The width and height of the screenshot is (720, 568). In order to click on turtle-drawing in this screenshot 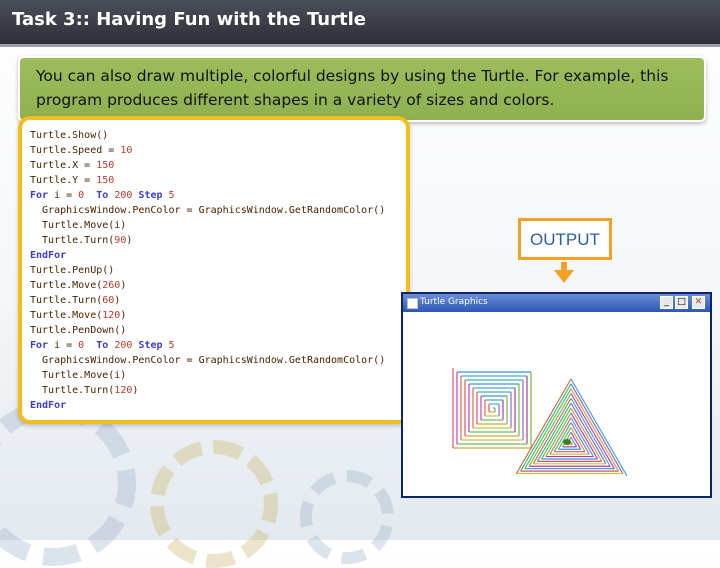, I will do `click(540, 422)`.